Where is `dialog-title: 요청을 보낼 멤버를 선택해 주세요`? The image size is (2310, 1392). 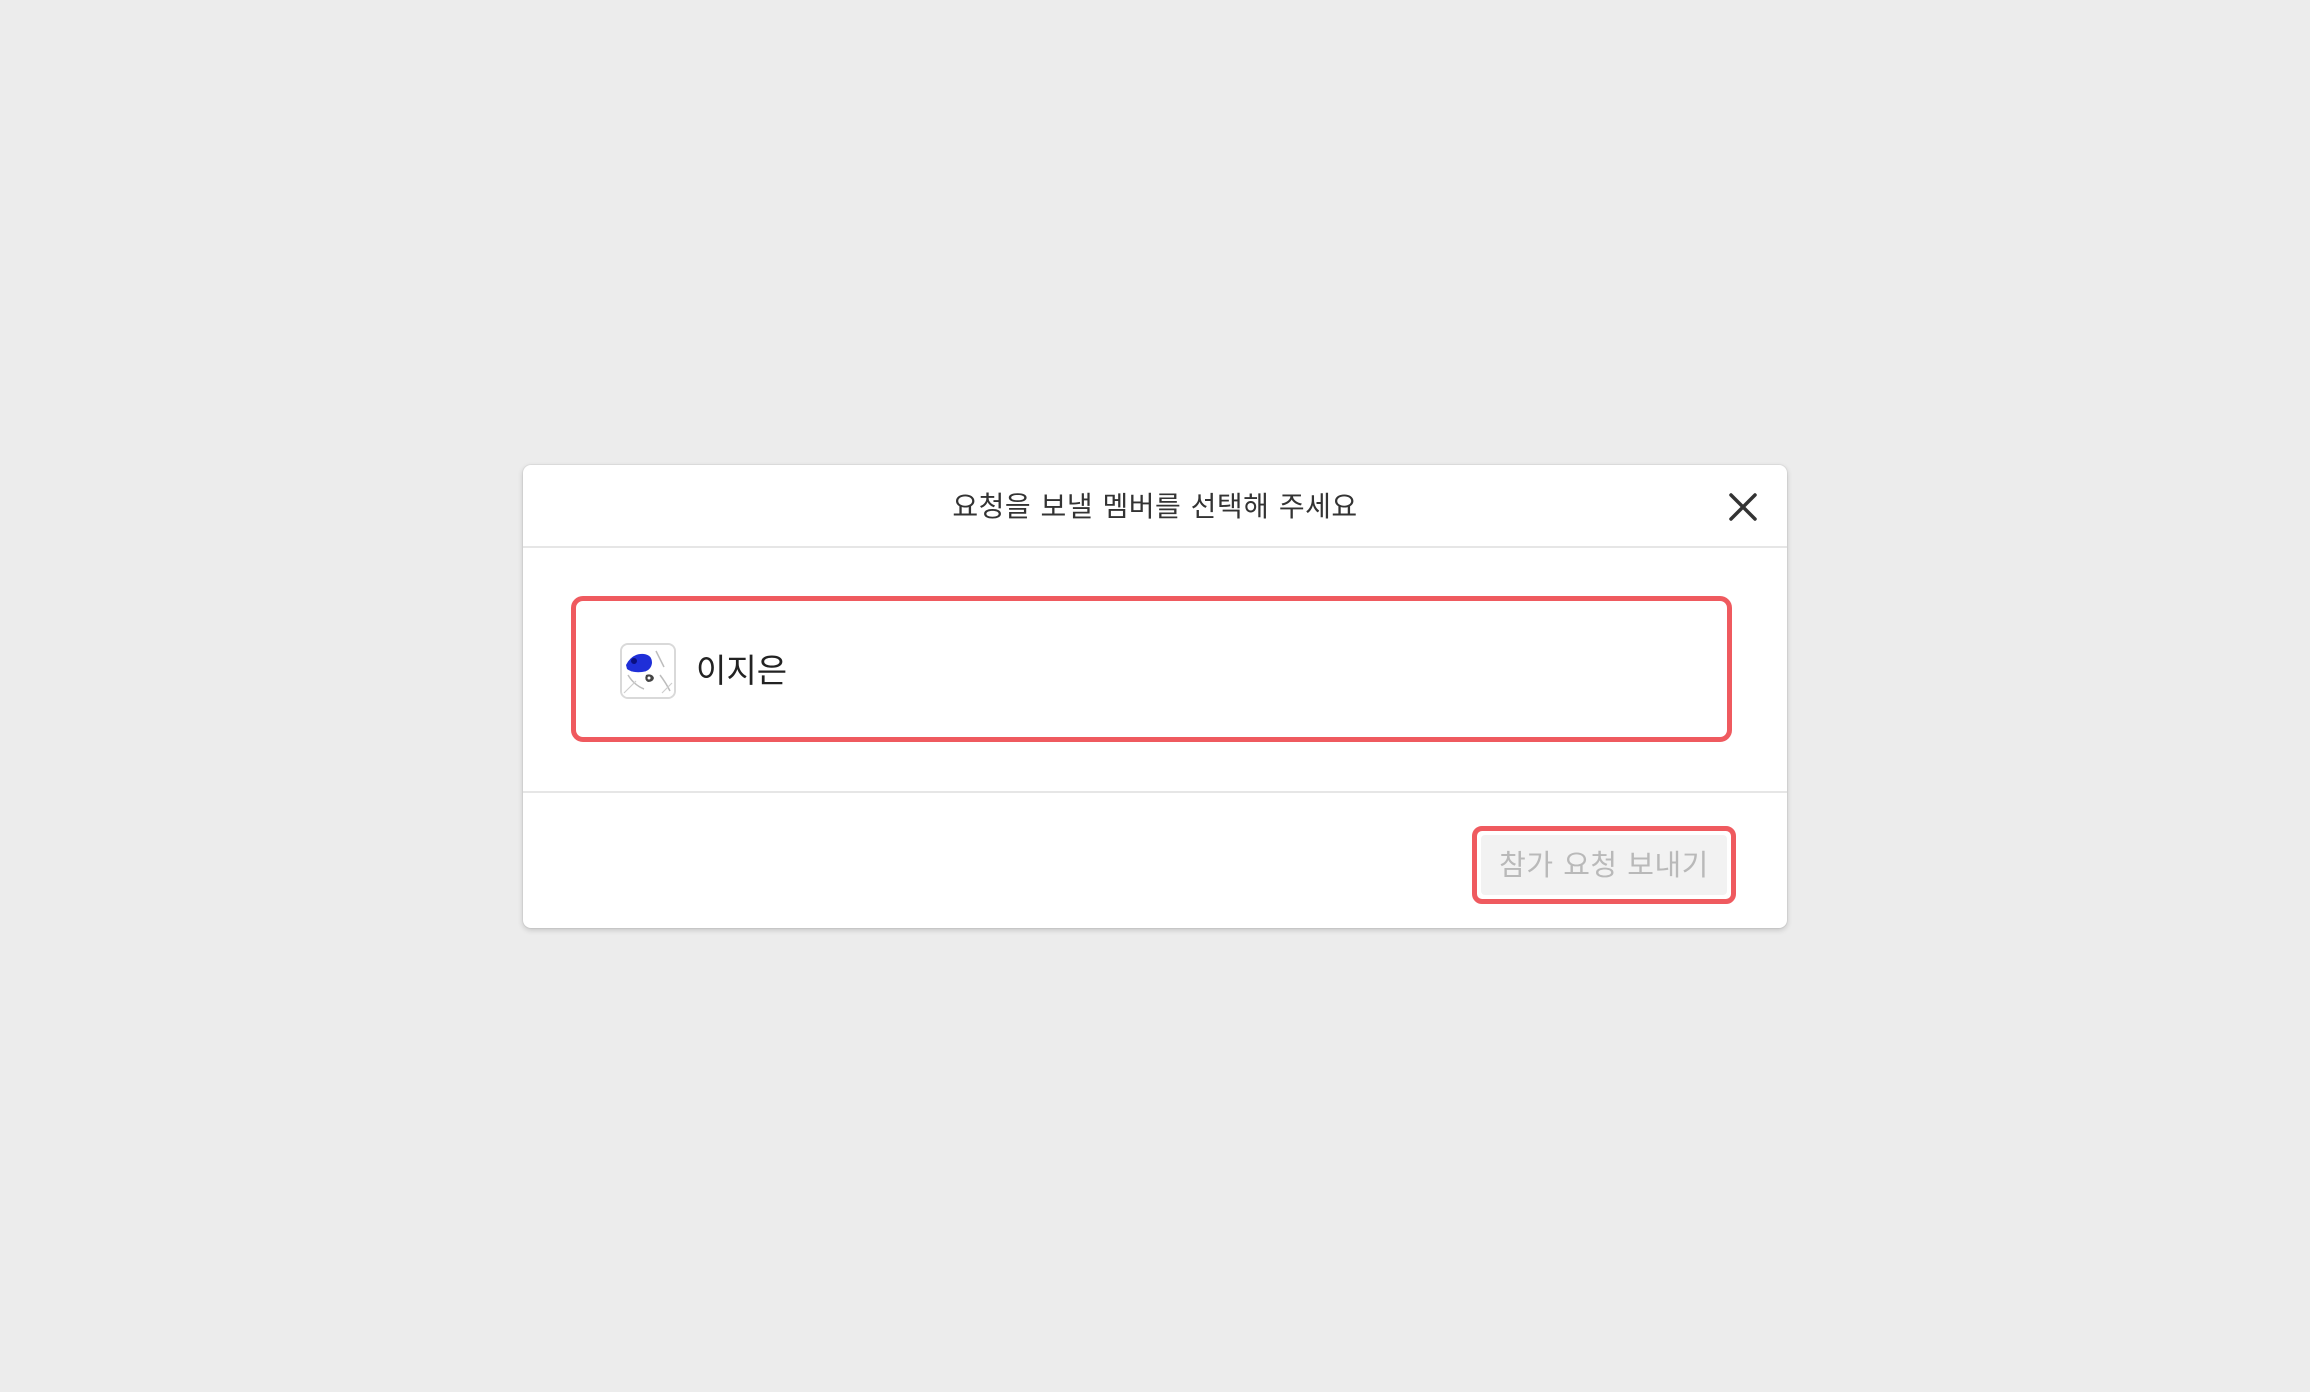
dialog-title: 요청을 보낼 멤버를 선택해 주세요 is located at coordinates (1155, 506).